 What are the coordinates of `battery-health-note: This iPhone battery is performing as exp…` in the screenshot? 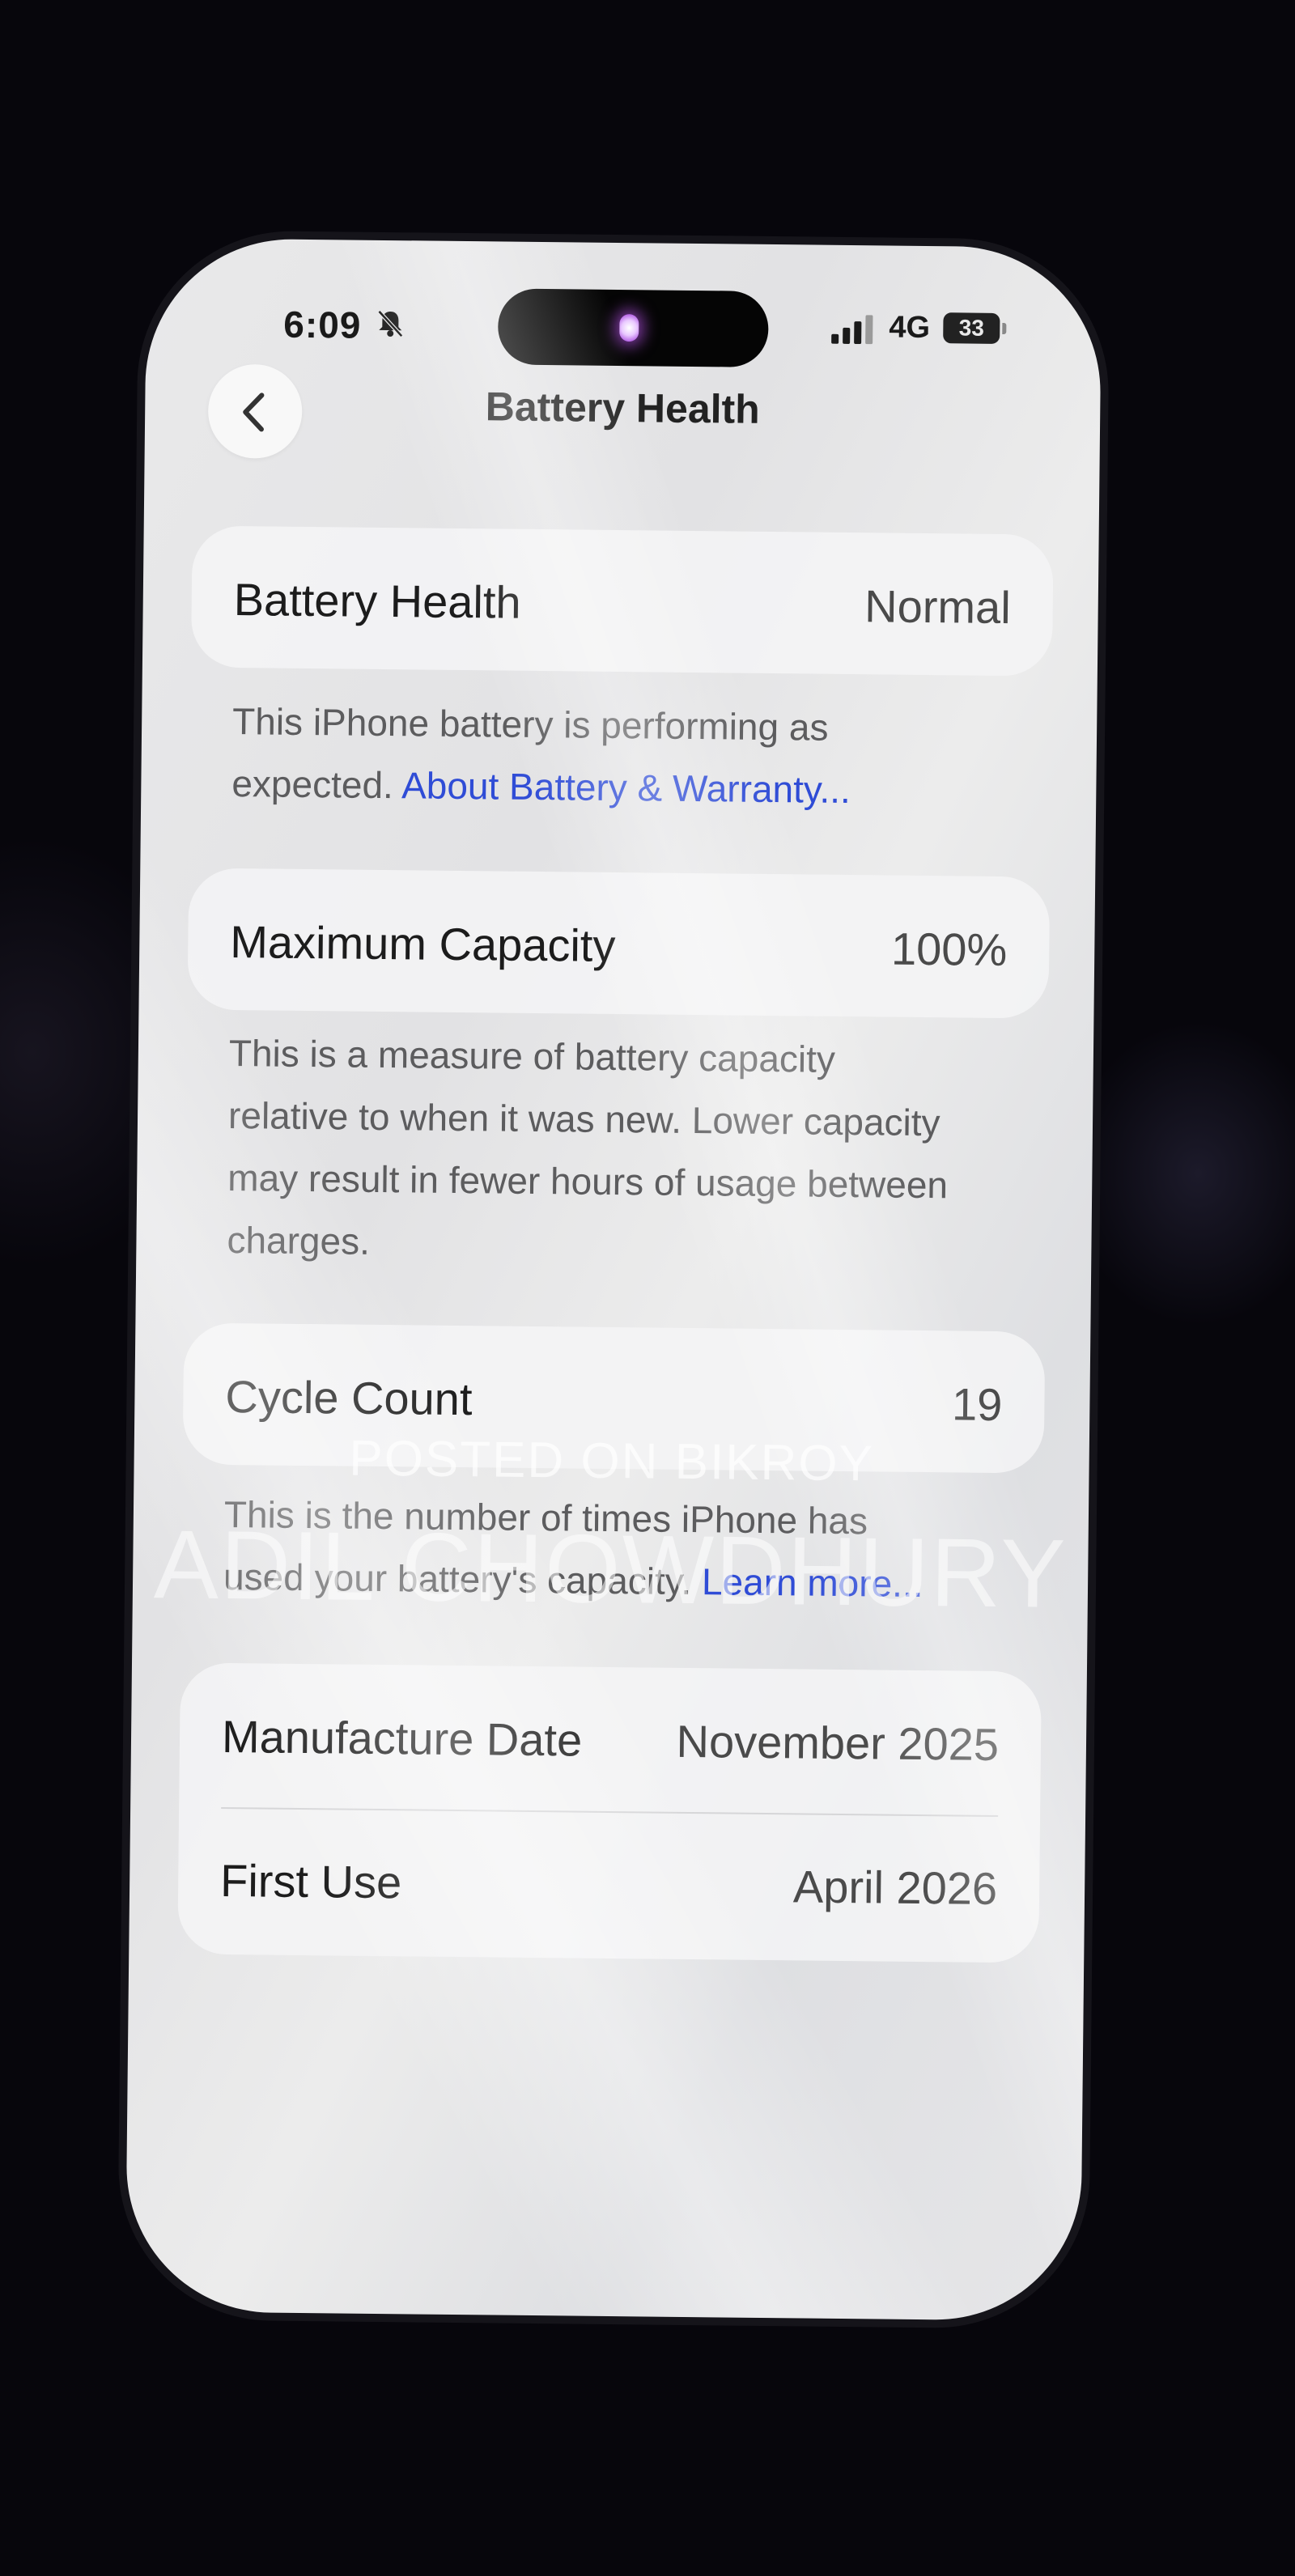 It's located at (596, 756).